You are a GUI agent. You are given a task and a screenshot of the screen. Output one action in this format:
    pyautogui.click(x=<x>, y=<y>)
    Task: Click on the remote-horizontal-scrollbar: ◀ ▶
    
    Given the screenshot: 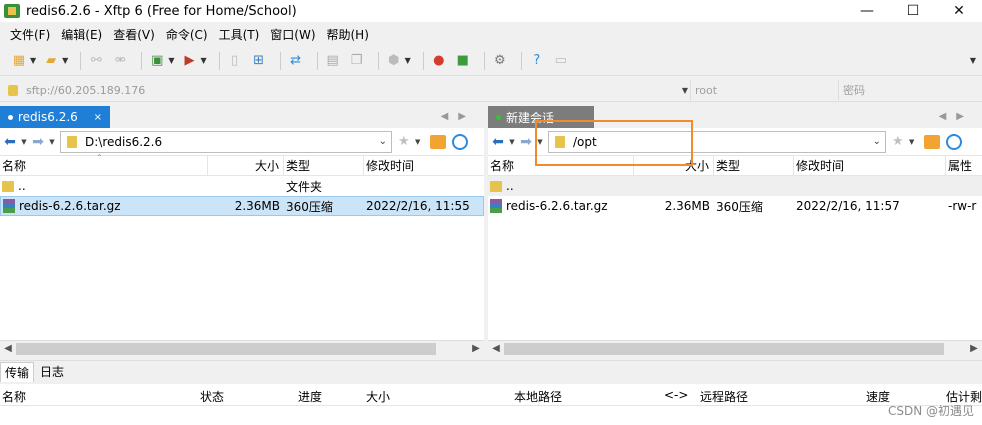 What is the action you would take?
    pyautogui.click(x=735, y=348)
    